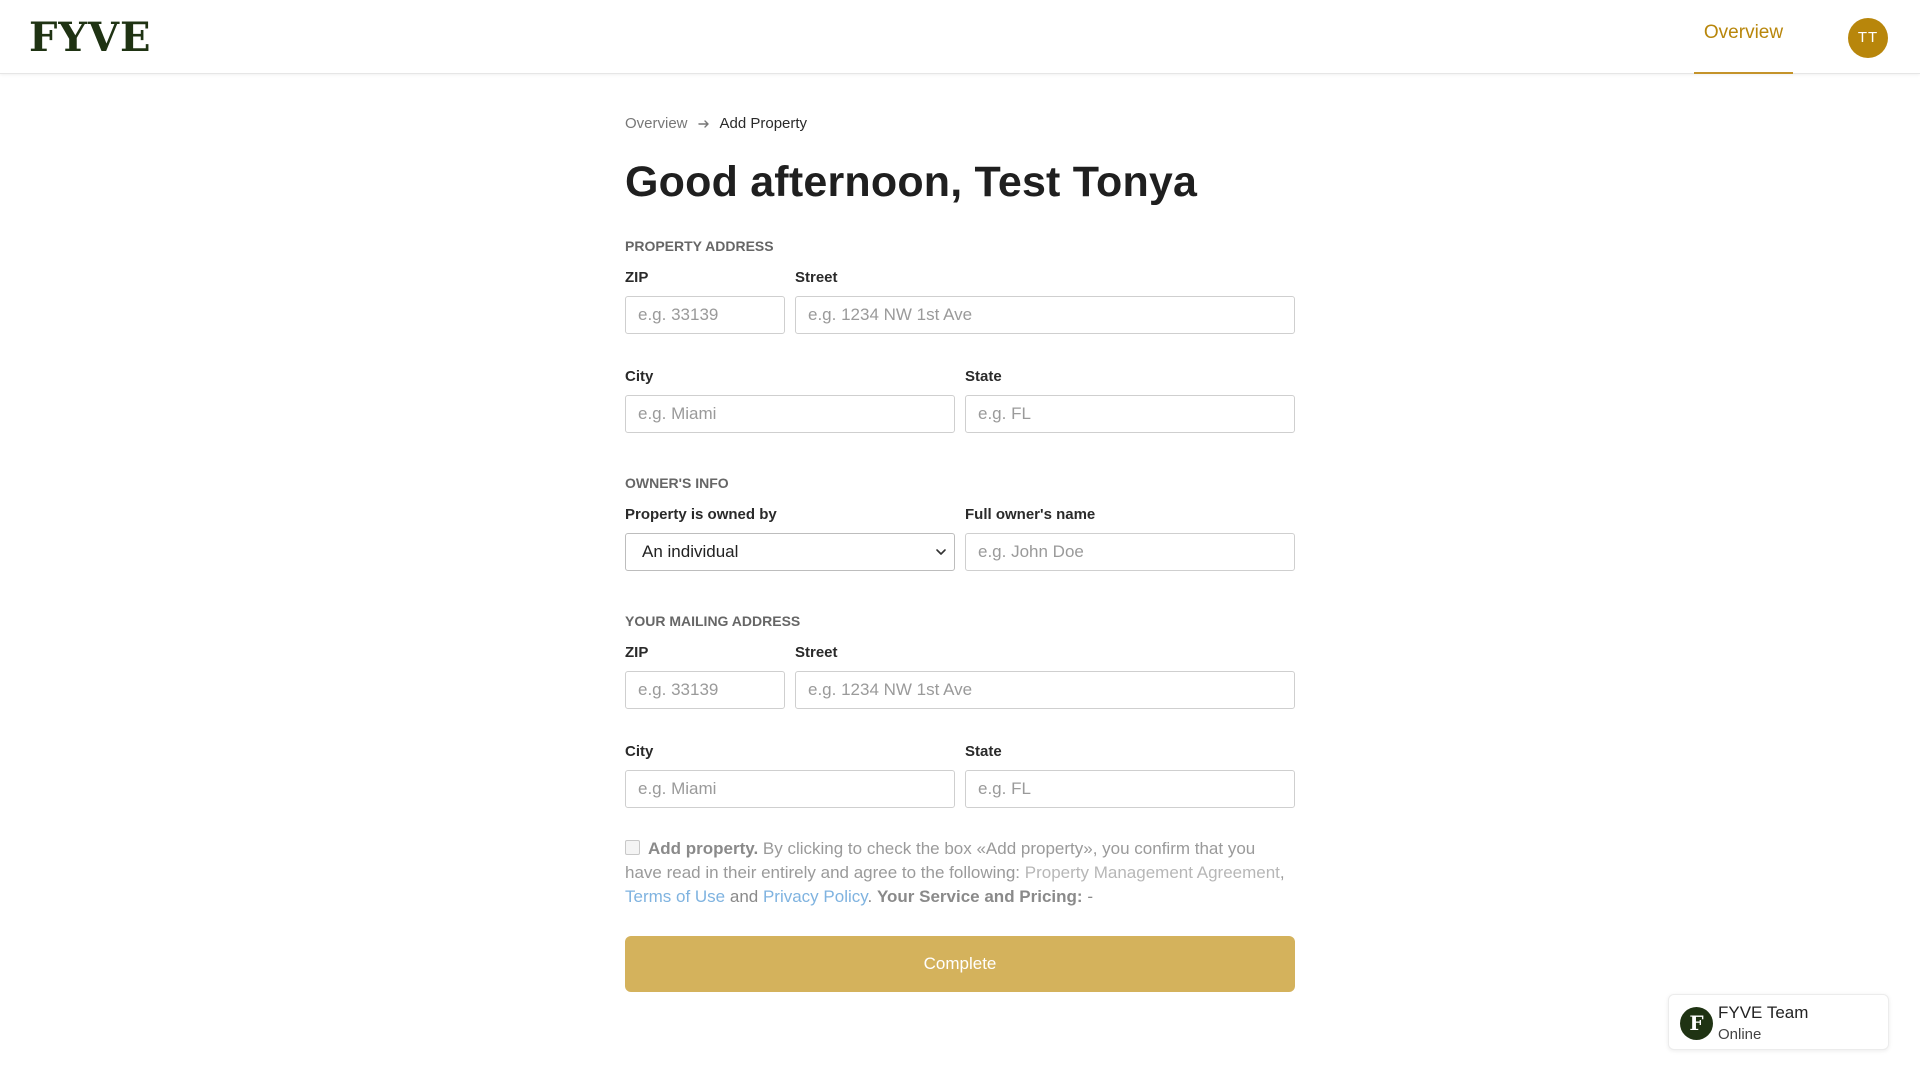 This screenshot has height=1080, width=1920. Describe the element at coordinates (1282, 872) in the screenshot. I see `consent-comma: ,` at that location.